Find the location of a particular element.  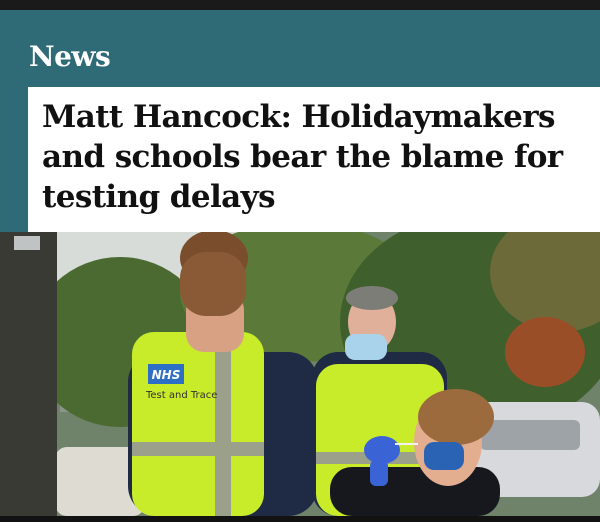

top-bar is located at coordinates (300, 5).